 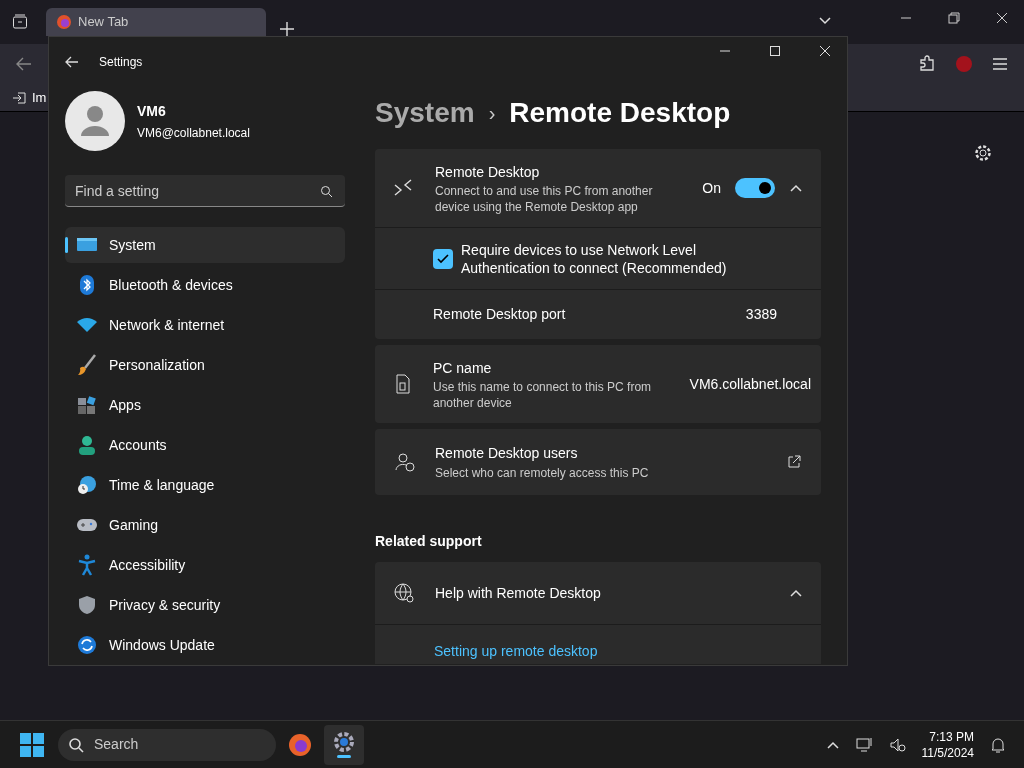 What do you see at coordinates (755, 188) in the screenshot?
I see `toggle-switch` at bounding box center [755, 188].